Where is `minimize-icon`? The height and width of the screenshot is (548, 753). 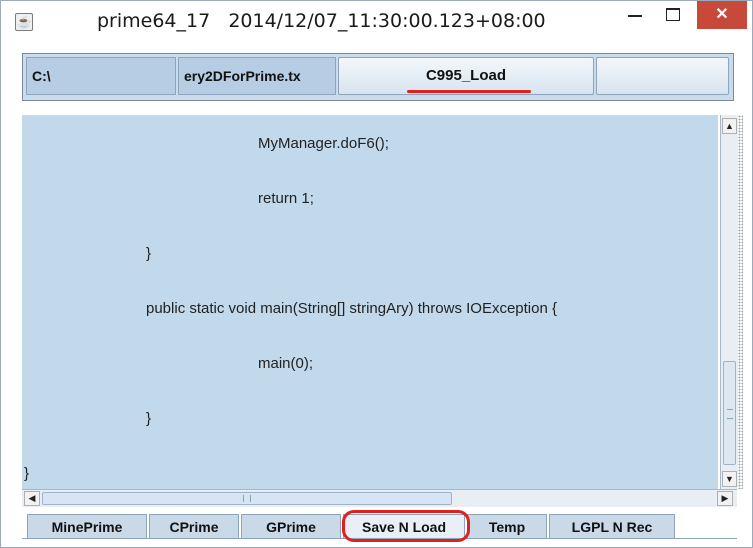 minimize-icon is located at coordinates (635, 16).